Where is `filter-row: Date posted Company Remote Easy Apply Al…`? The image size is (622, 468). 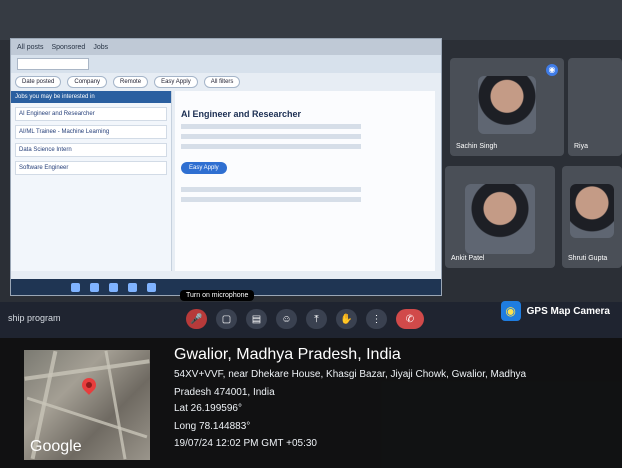 filter-row: Date posted Company Remote Easy Apply Al… is located at coordinates (226, 82).